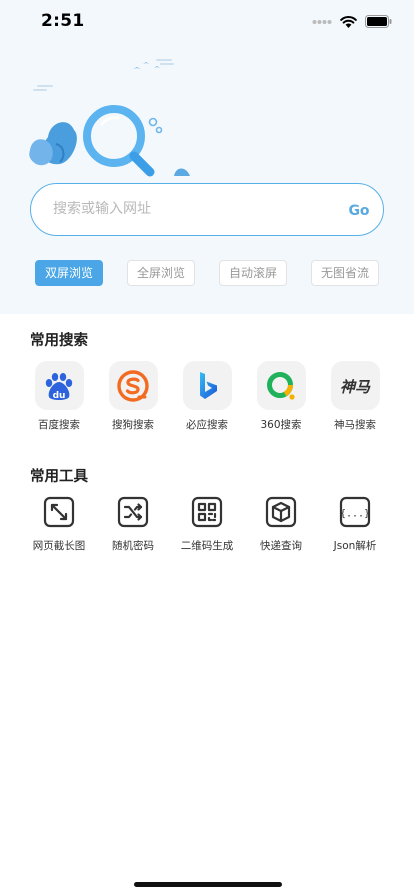 The image size is (414, 896). I want to click on search-bar: Go, so click(207, 209).